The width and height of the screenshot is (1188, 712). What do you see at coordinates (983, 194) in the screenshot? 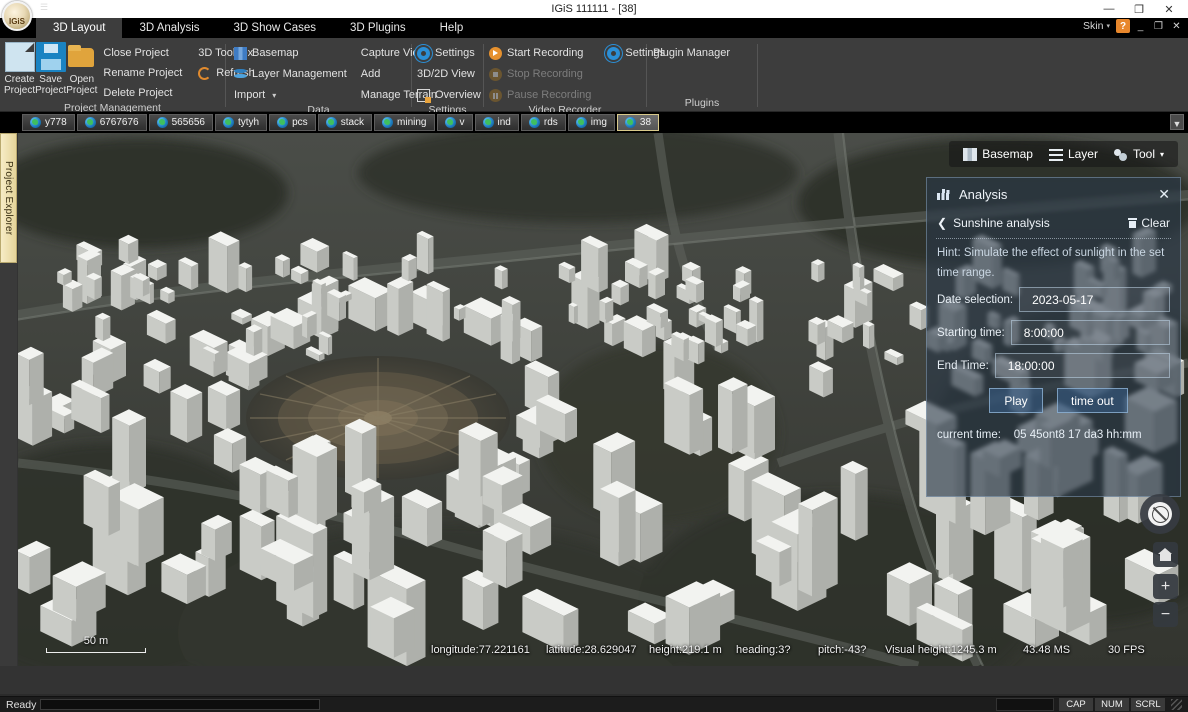
I see `analysis-panel-title: Analysis` at bounding box center [983, 194].